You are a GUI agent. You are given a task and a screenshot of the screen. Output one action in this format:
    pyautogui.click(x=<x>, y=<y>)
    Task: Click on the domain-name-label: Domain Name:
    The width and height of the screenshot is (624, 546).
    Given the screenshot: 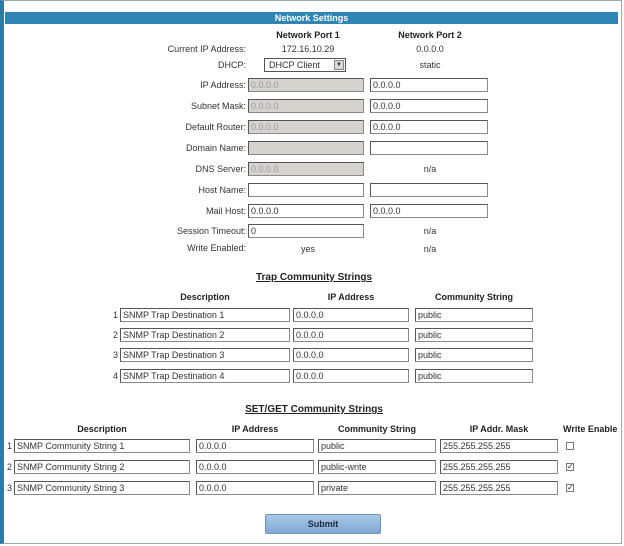 What is the action you would take?
    pyautogui.click(x=215, y=148)
    